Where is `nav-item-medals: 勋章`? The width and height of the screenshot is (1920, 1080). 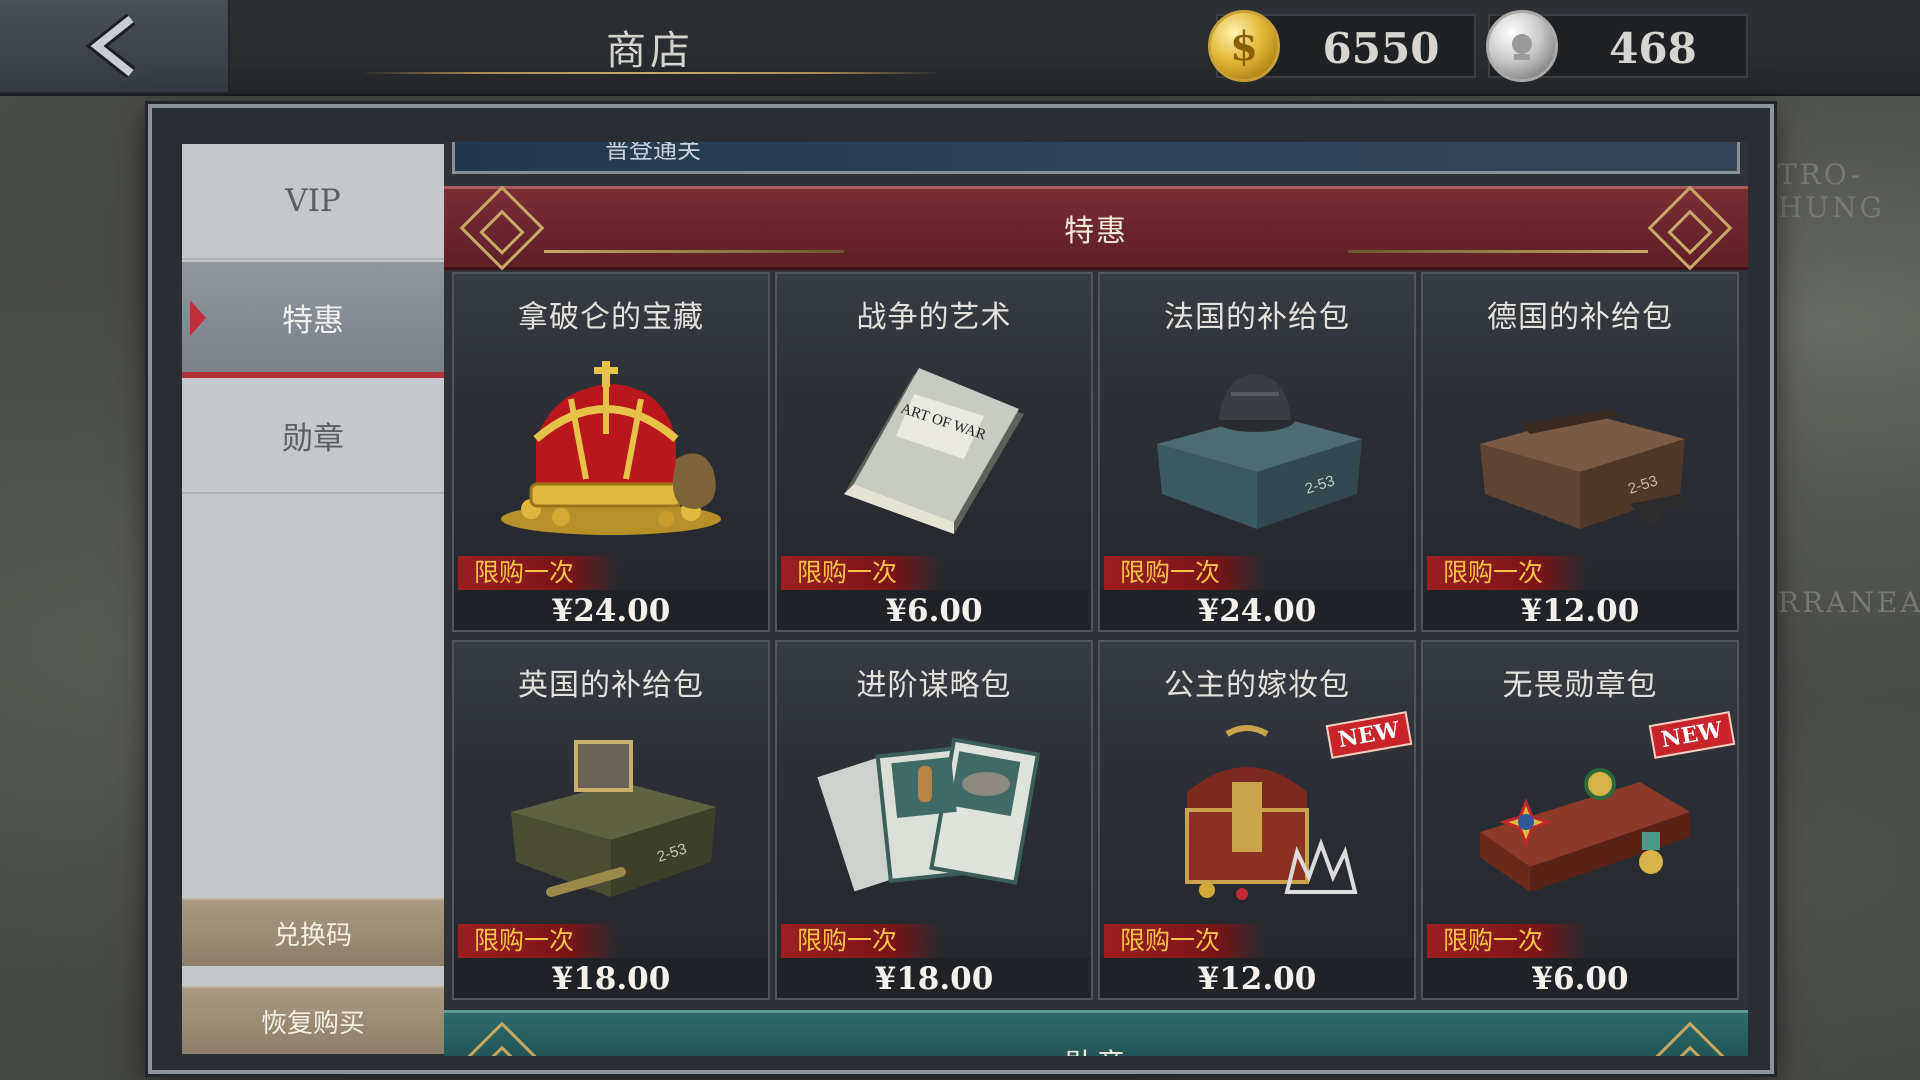 nav-item-medals: 勋章 is located at coordinates (313, 436).